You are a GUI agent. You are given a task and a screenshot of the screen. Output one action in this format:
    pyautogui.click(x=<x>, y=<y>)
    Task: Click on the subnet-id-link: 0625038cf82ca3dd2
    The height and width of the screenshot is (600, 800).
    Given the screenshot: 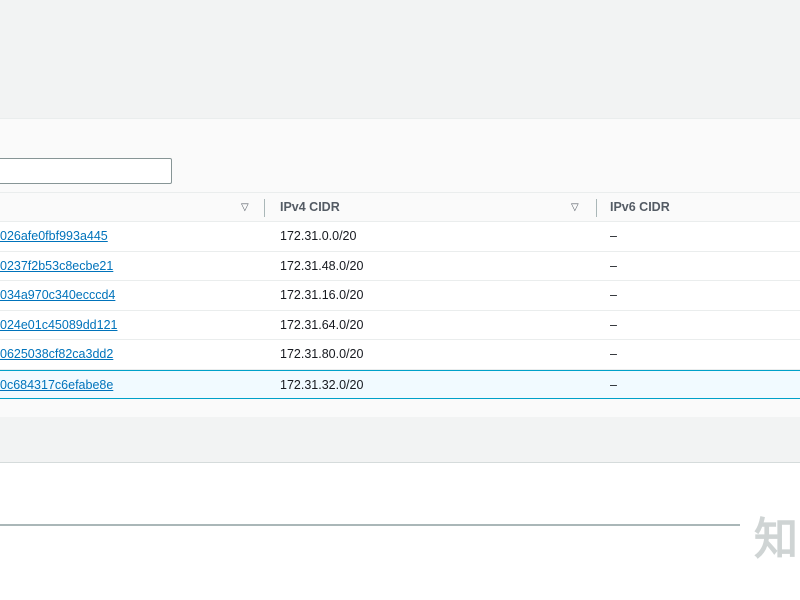 What is the action you would take?
    pyautogui.click(x=56, y=354)
    